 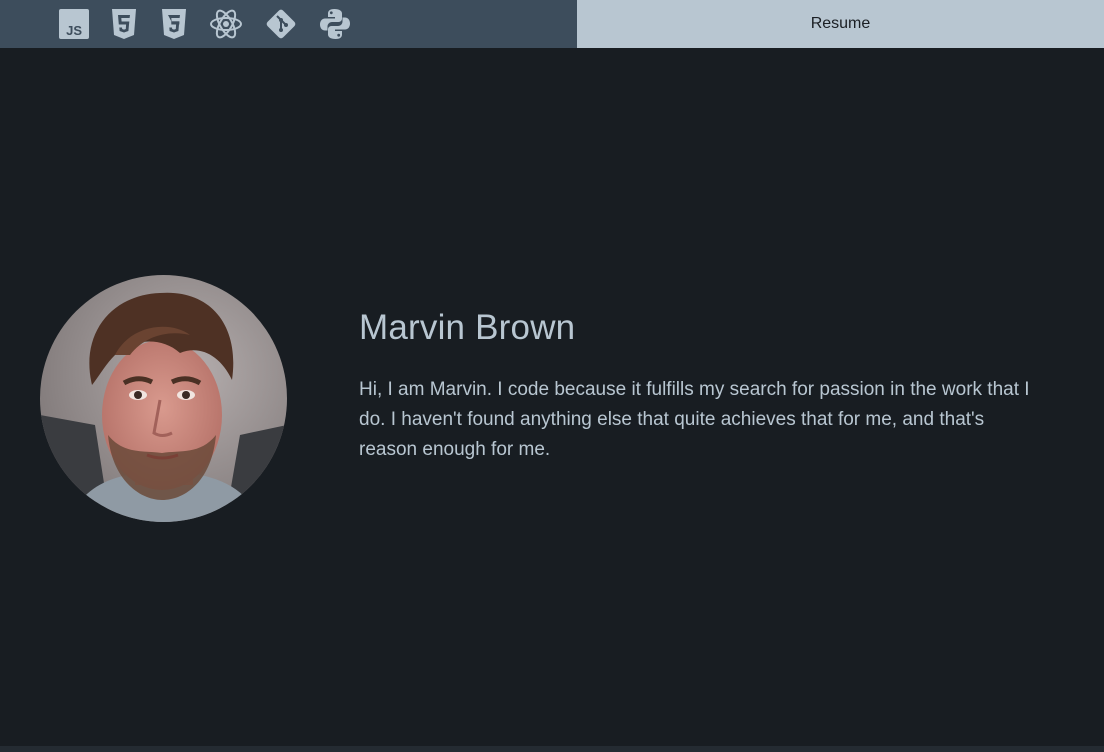 I want to click on footer-divider, so click(x=552, y=749).